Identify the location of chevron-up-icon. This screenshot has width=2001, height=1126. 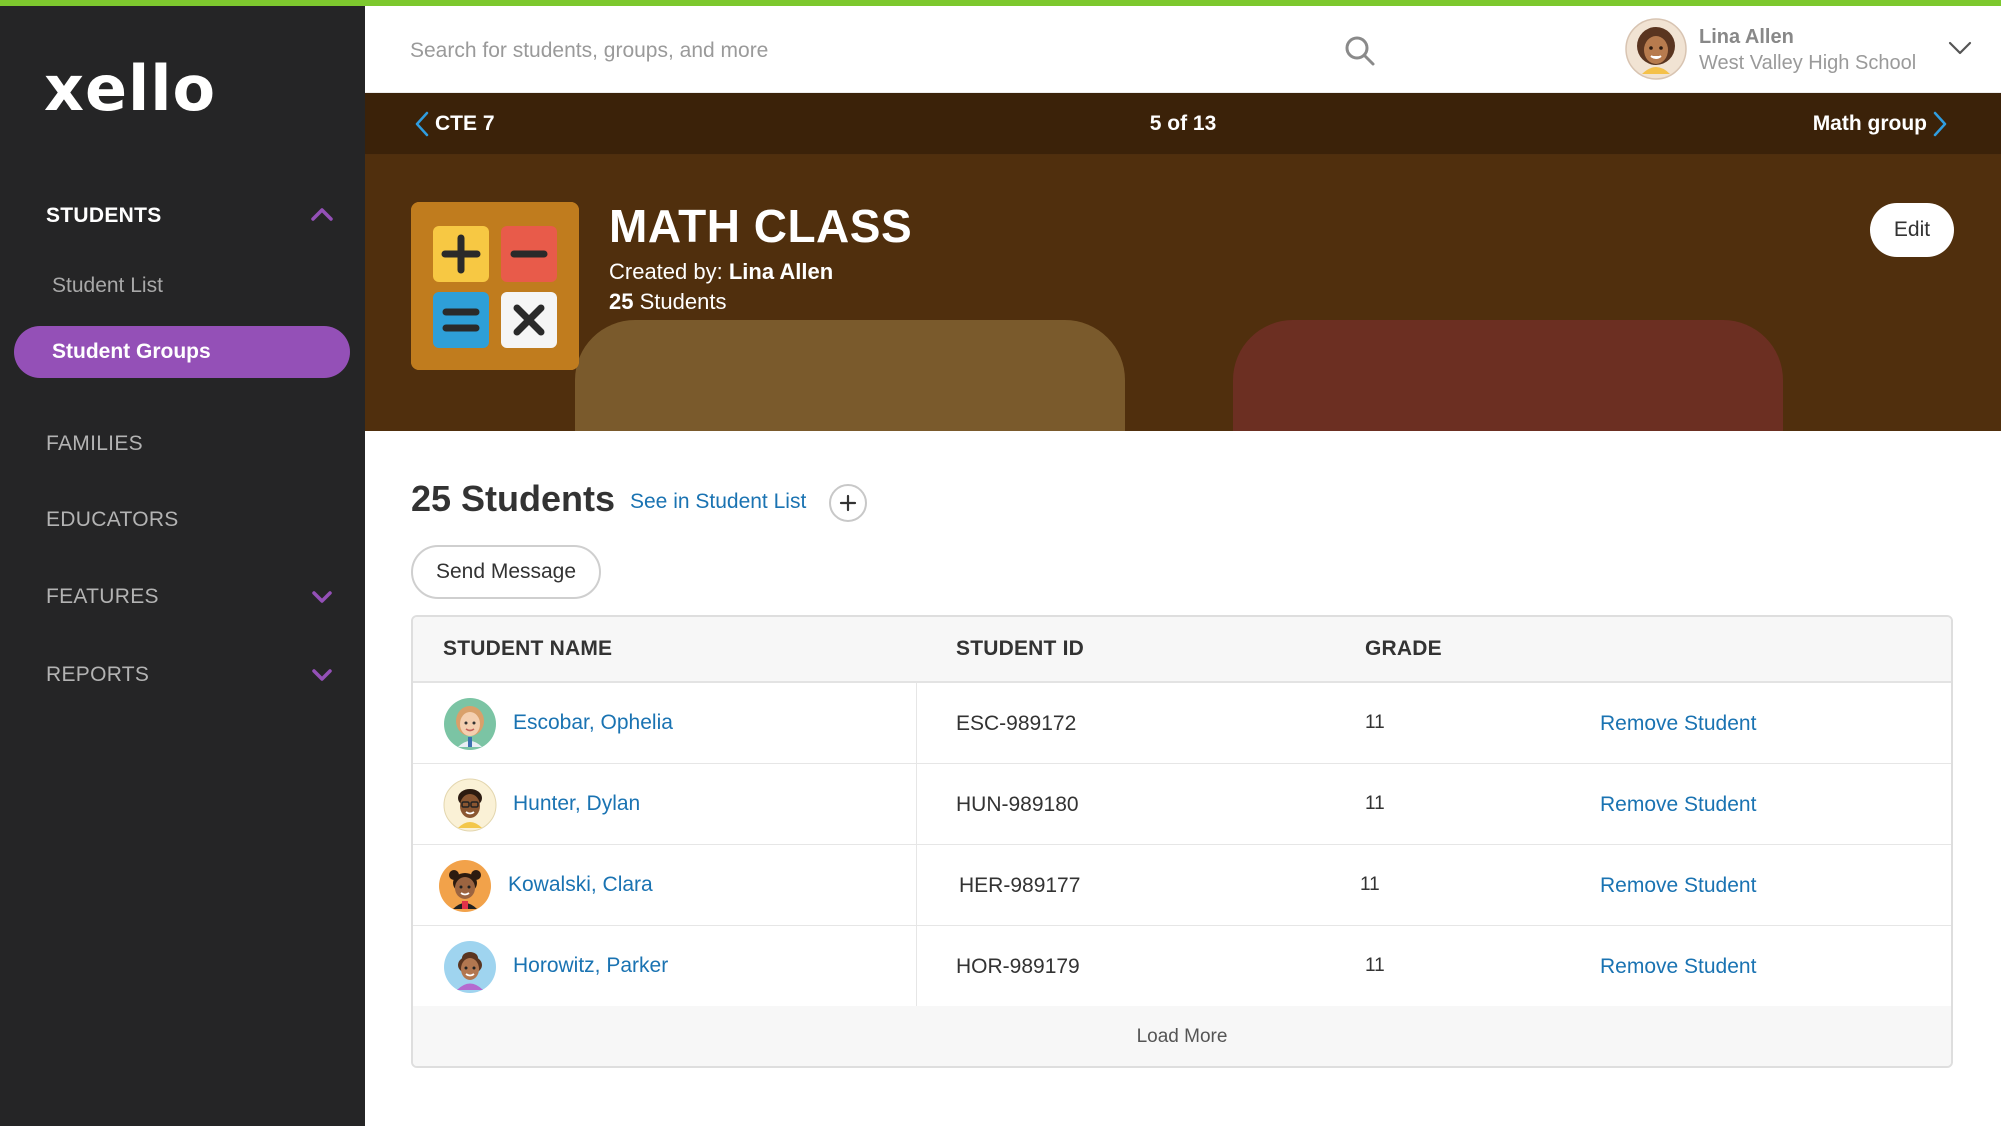
(322, 215).